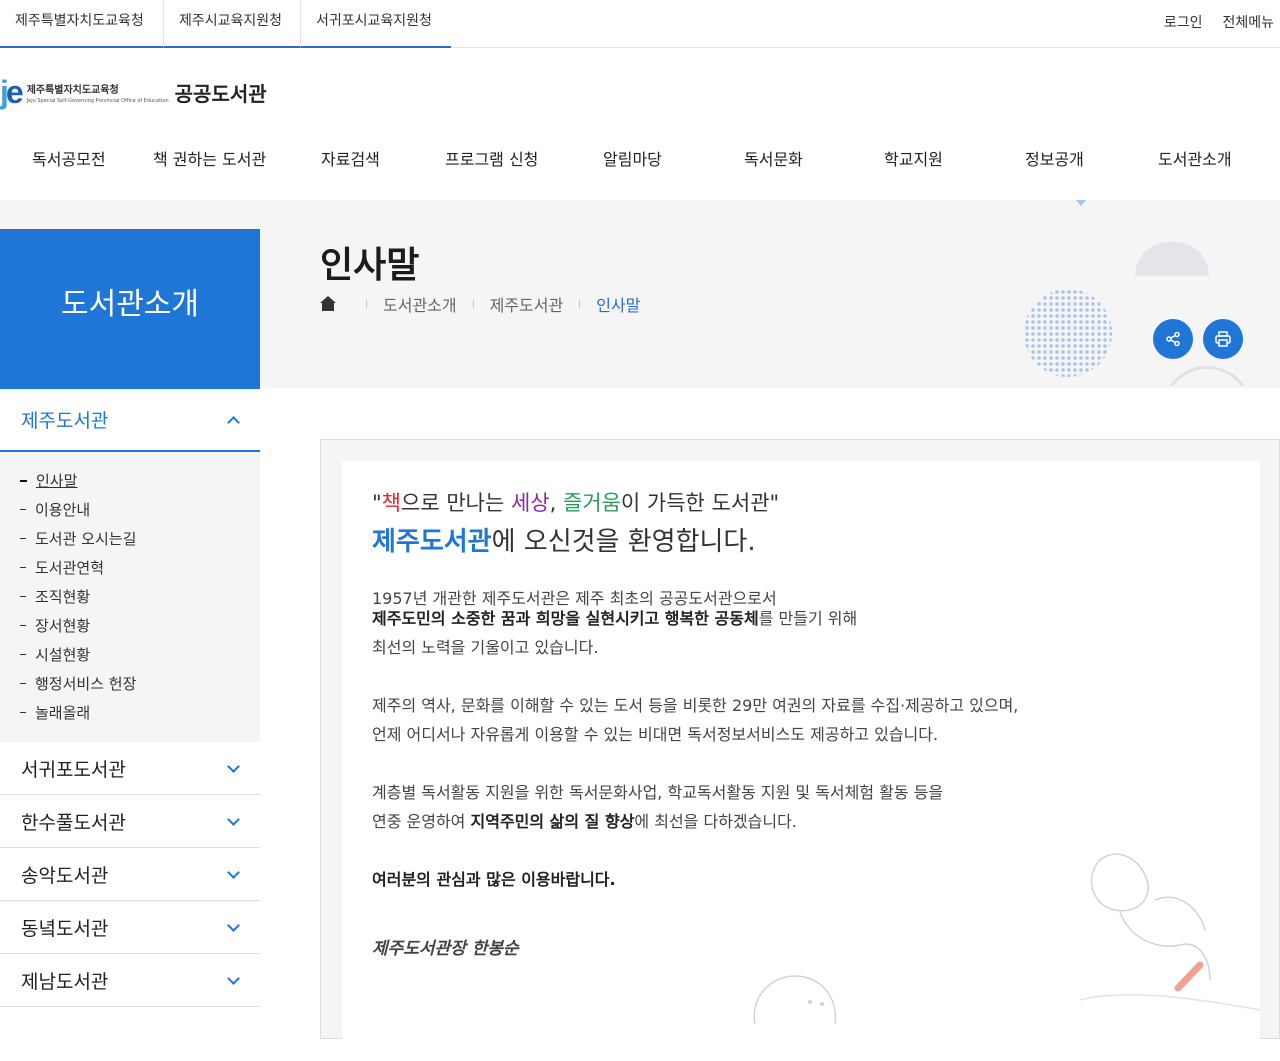 Image resolution: width=1280 pixels, height=1061 pixels. I want to click on breadcrumb-item: 제주도서관, so click(527, 304).